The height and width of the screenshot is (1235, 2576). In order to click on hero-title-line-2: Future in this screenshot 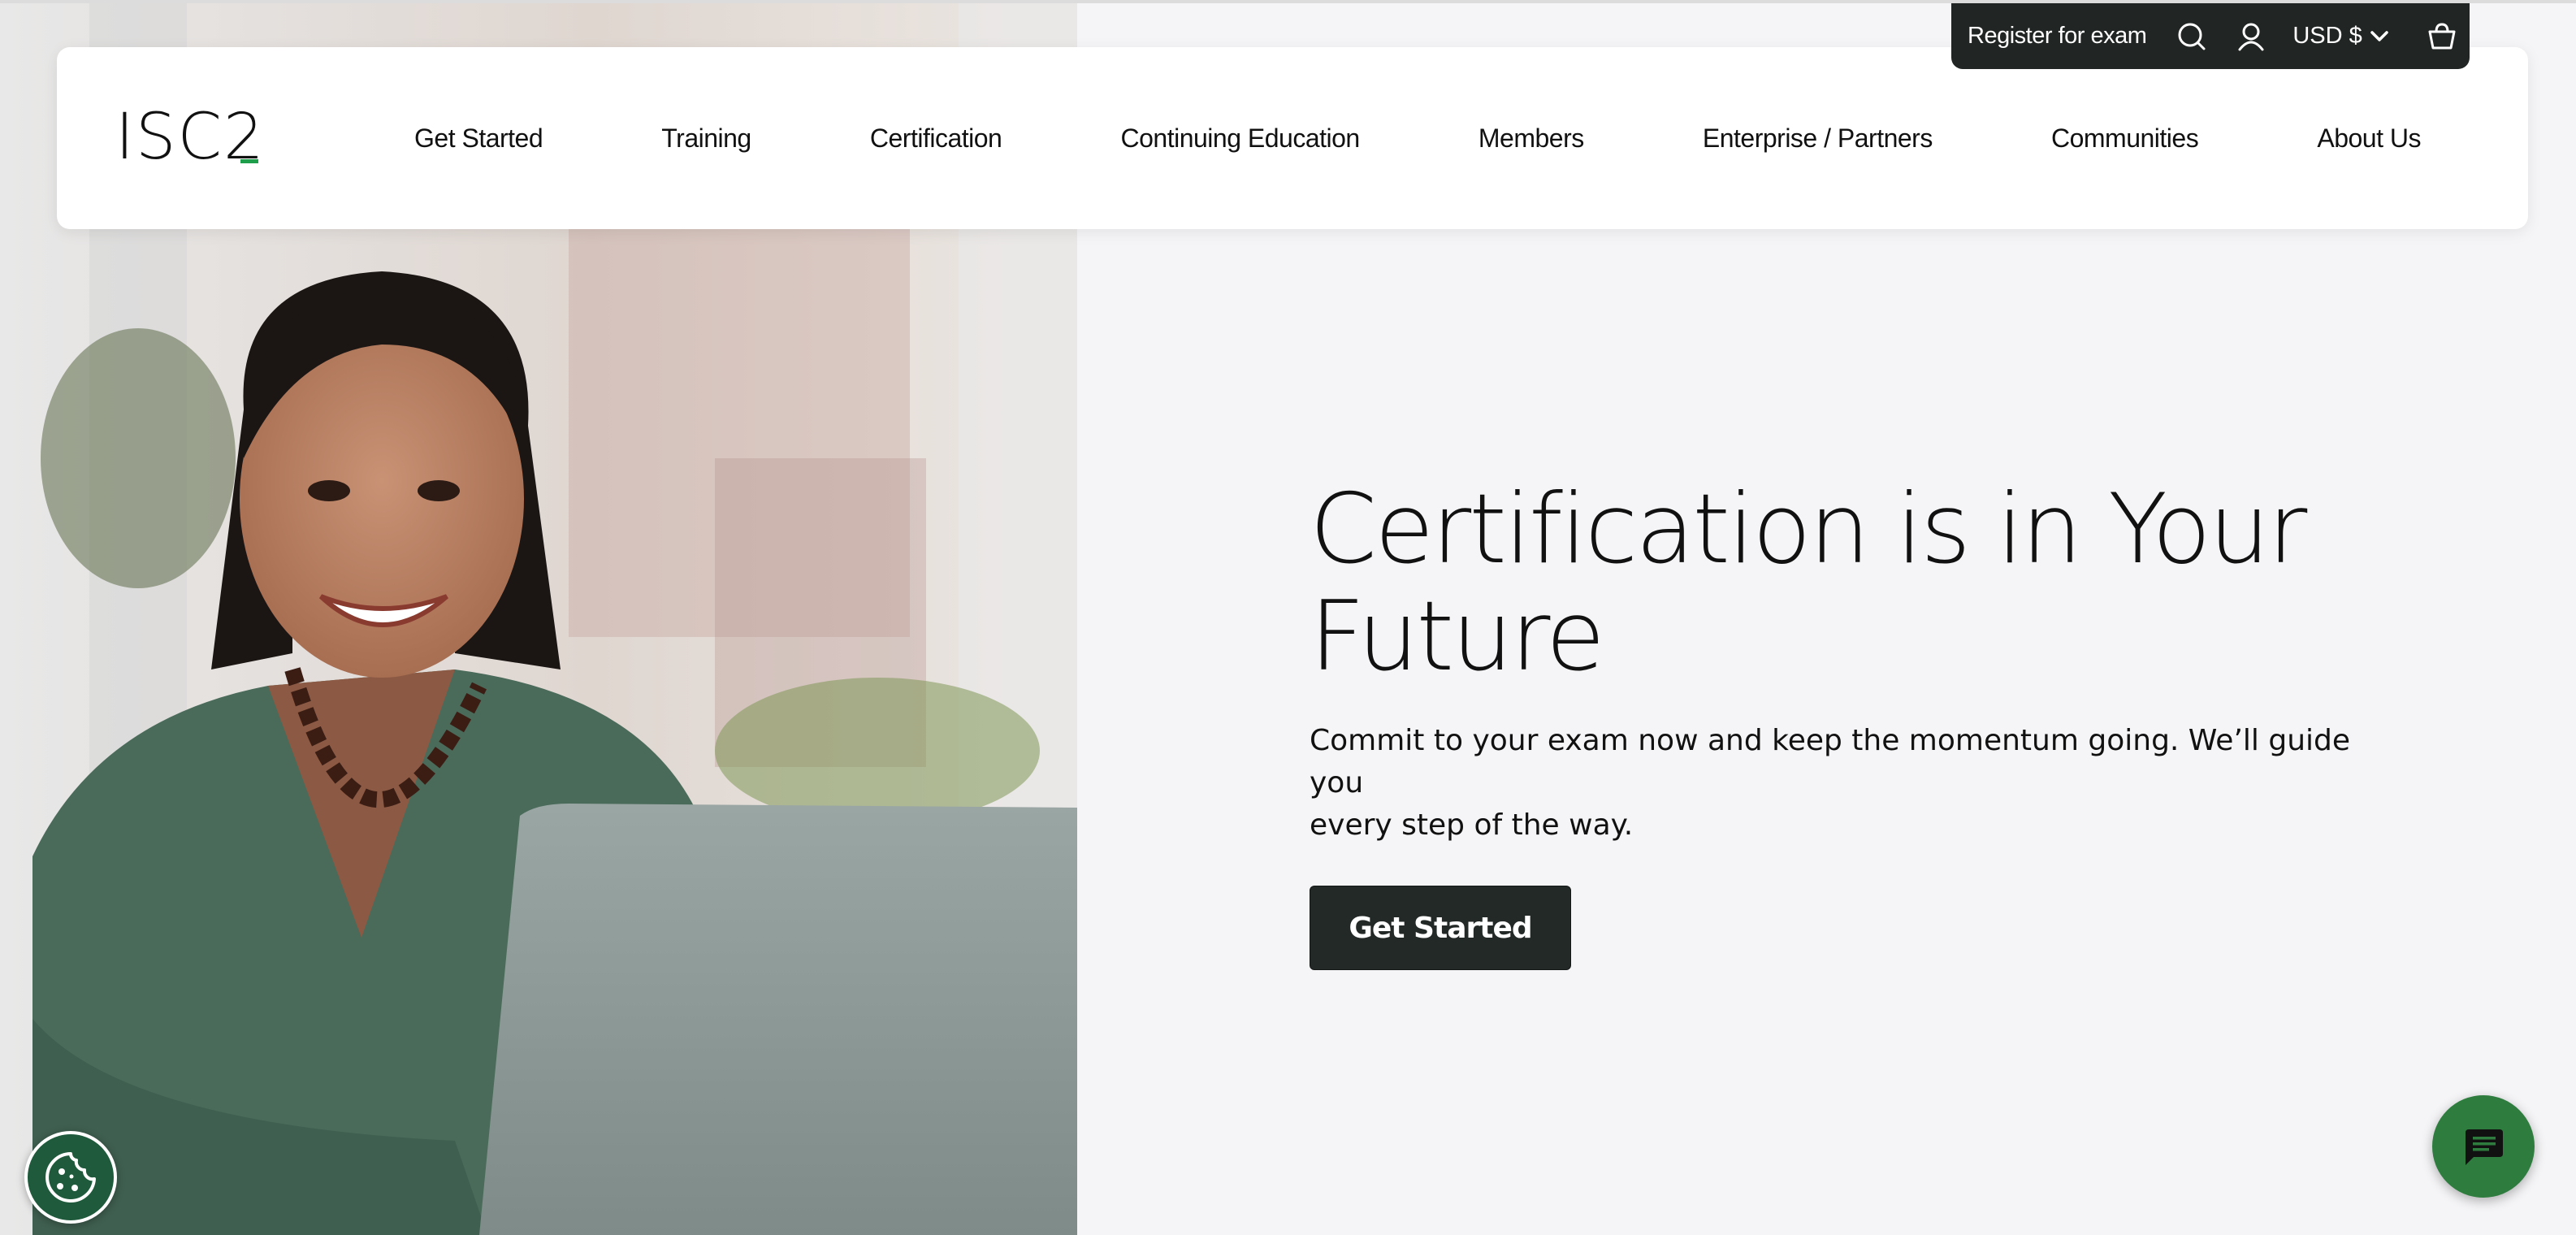, I will do `click(1457, 637)`.